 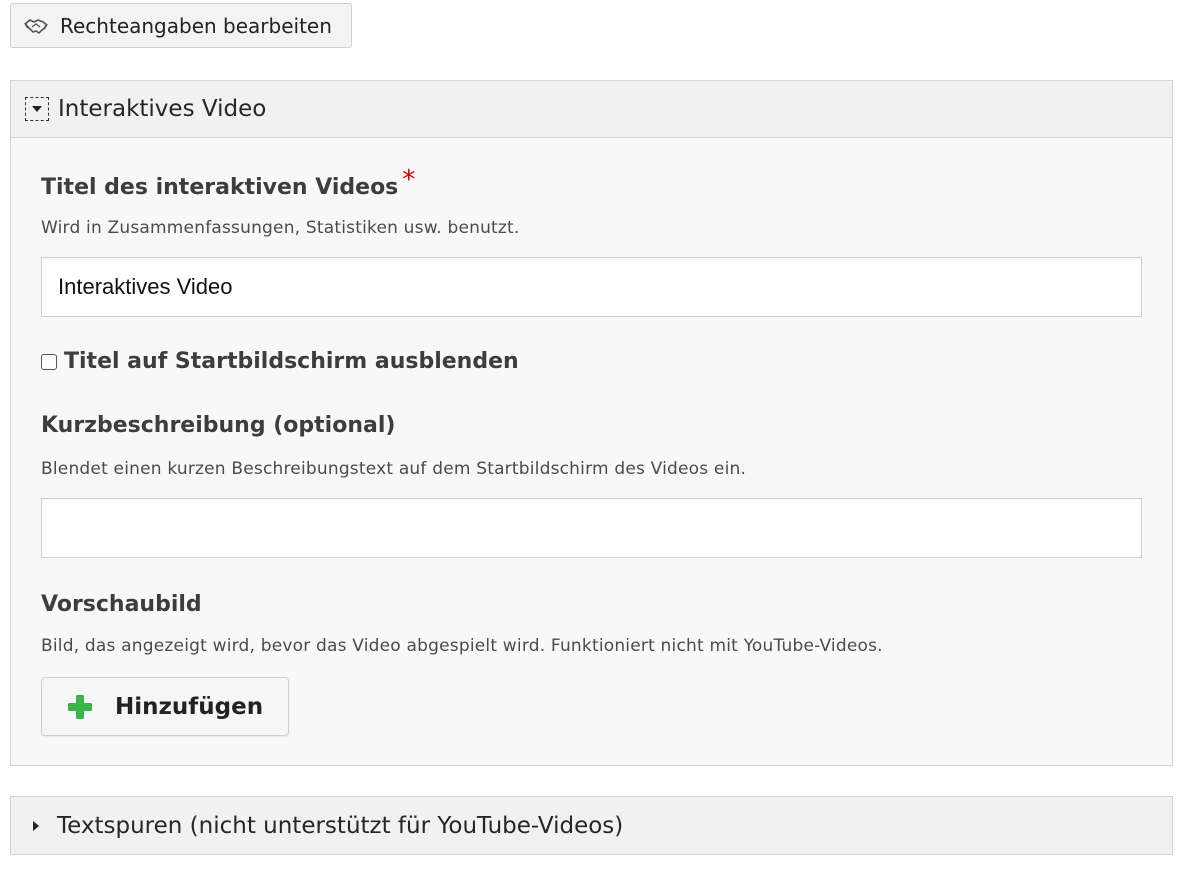 What do you see at coordinates (591, 109) in the screenshot?
I see `interactive-video-group-header: Interaktives Video` at bounding box center [591, 109].